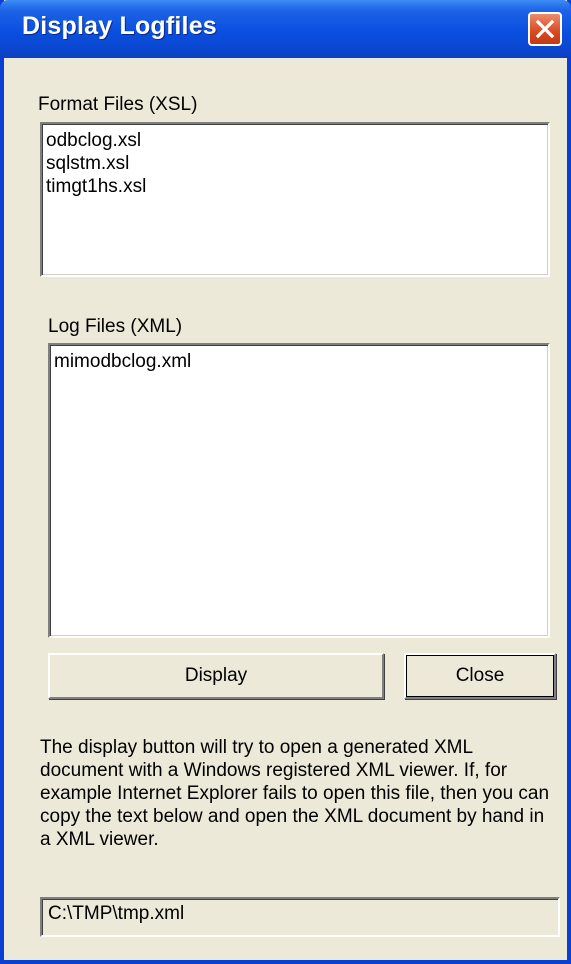  Describe the element at coordinates (216, 676) in the screenshot. I see `display-button: Display` at that location.